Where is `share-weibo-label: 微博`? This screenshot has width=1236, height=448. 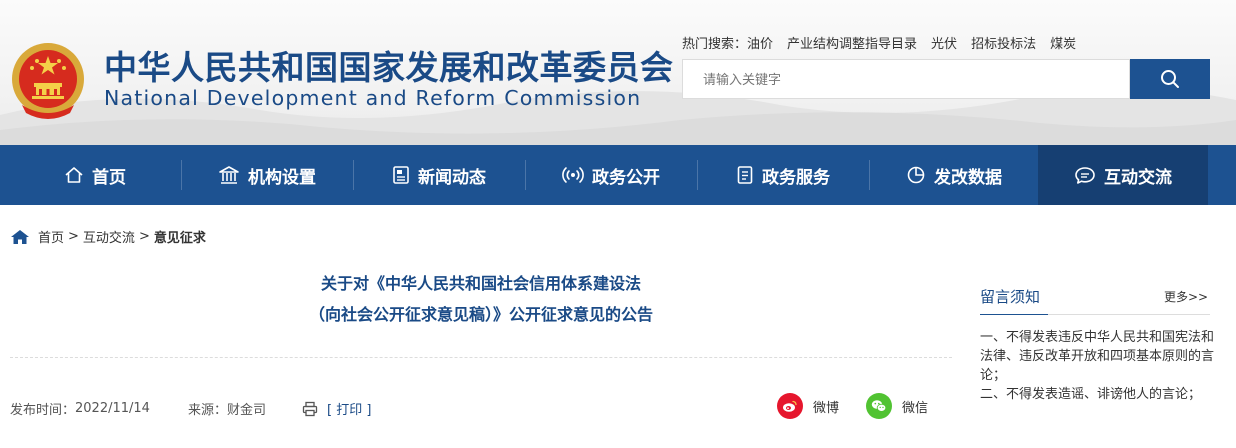
share-weibo-label: 微博 is located at coordinates (826, 408).